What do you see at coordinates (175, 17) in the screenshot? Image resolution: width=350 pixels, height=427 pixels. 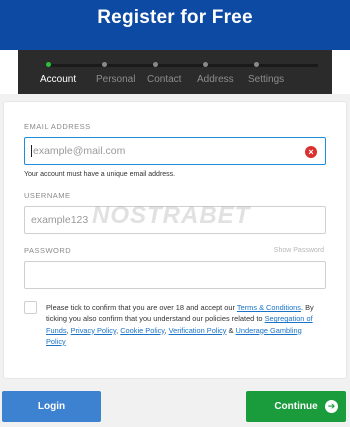 I see `page-title: Register for Free` at bounding box center [175, 17].